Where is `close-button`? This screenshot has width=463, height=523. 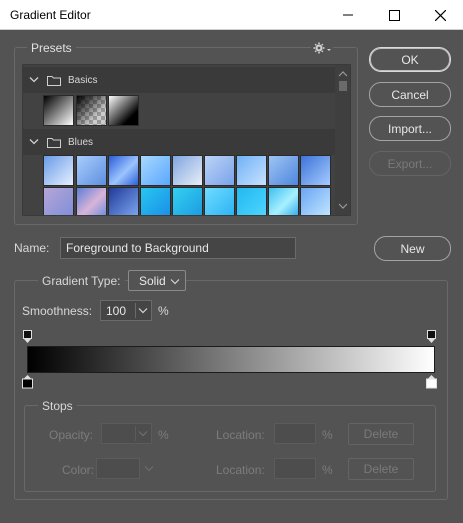
close-button is located at coordinates (440, 15).